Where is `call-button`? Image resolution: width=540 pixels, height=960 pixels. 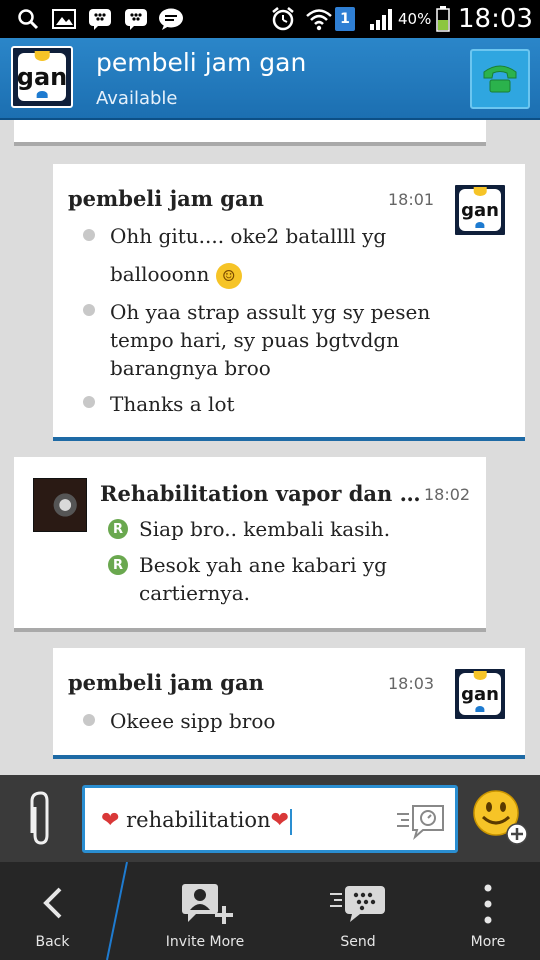 call-button is located at coordinates (500, 79).